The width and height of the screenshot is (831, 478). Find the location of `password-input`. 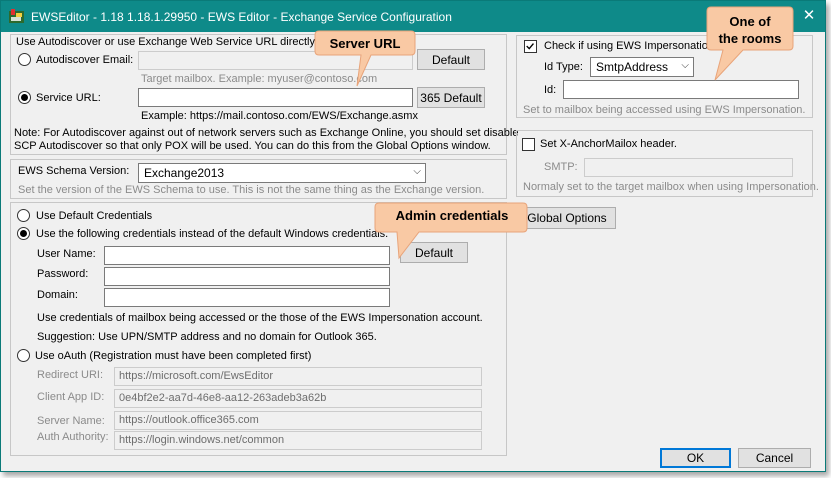

password-input is located at coordinates (247, 276).